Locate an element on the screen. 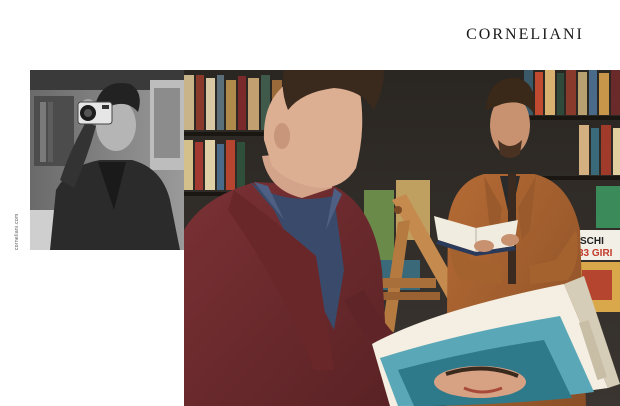 The height and width of the screenshot is (406, 620). brand-logo: CORNELIANI is located at coordinates (525, 34).